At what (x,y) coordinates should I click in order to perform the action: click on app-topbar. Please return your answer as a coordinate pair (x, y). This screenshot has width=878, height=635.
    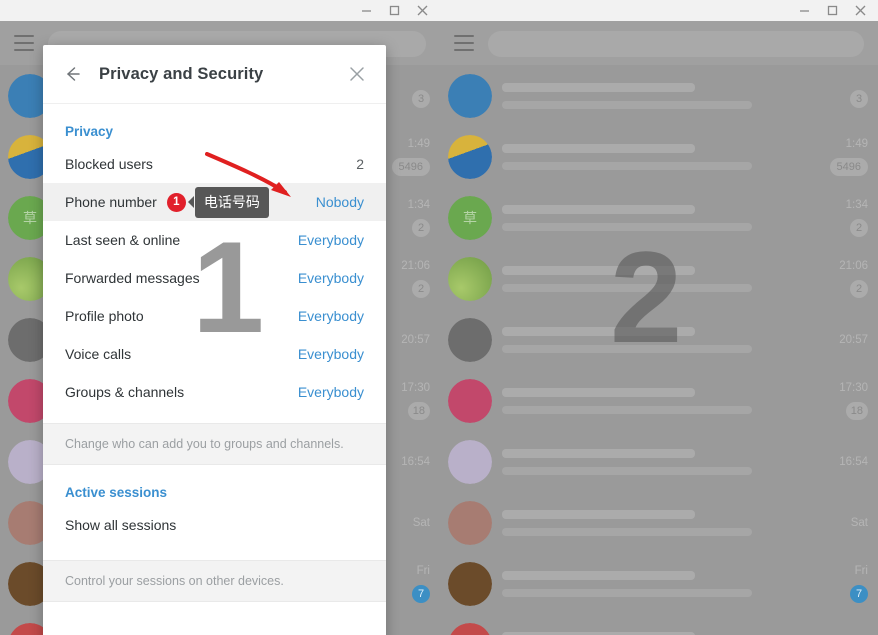
    Looking at the image, I should click on (659, 43).